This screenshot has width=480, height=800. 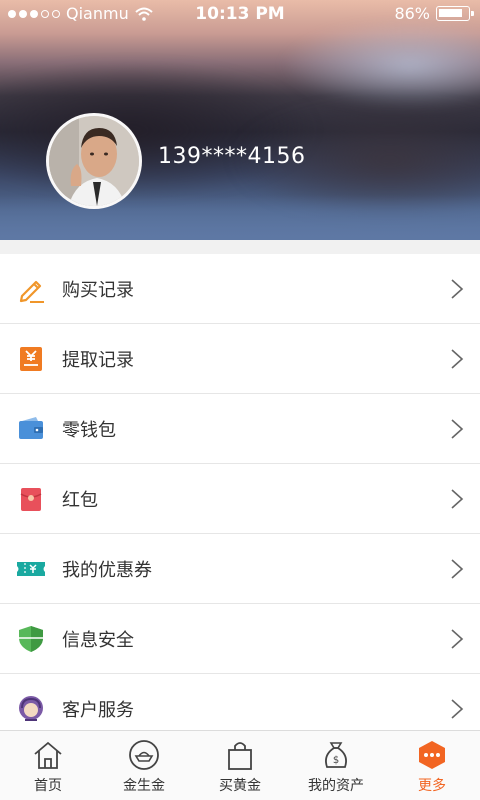 What do you see at coordinates (432, 786) in the screenshot?
I see `tab-label: 更多` at bounding box center [432, 786].